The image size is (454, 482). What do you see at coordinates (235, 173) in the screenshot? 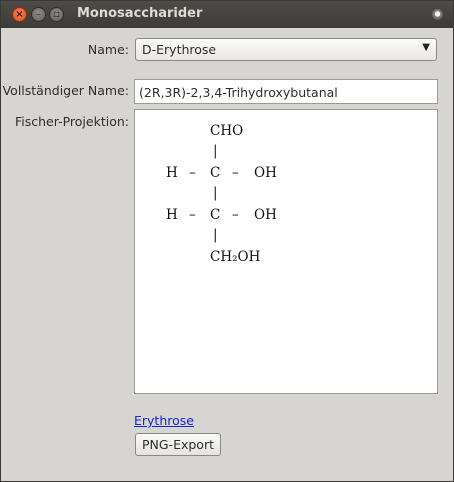
I see `fischer-row-1-dash-right: –` at bounding box center [235, 173].